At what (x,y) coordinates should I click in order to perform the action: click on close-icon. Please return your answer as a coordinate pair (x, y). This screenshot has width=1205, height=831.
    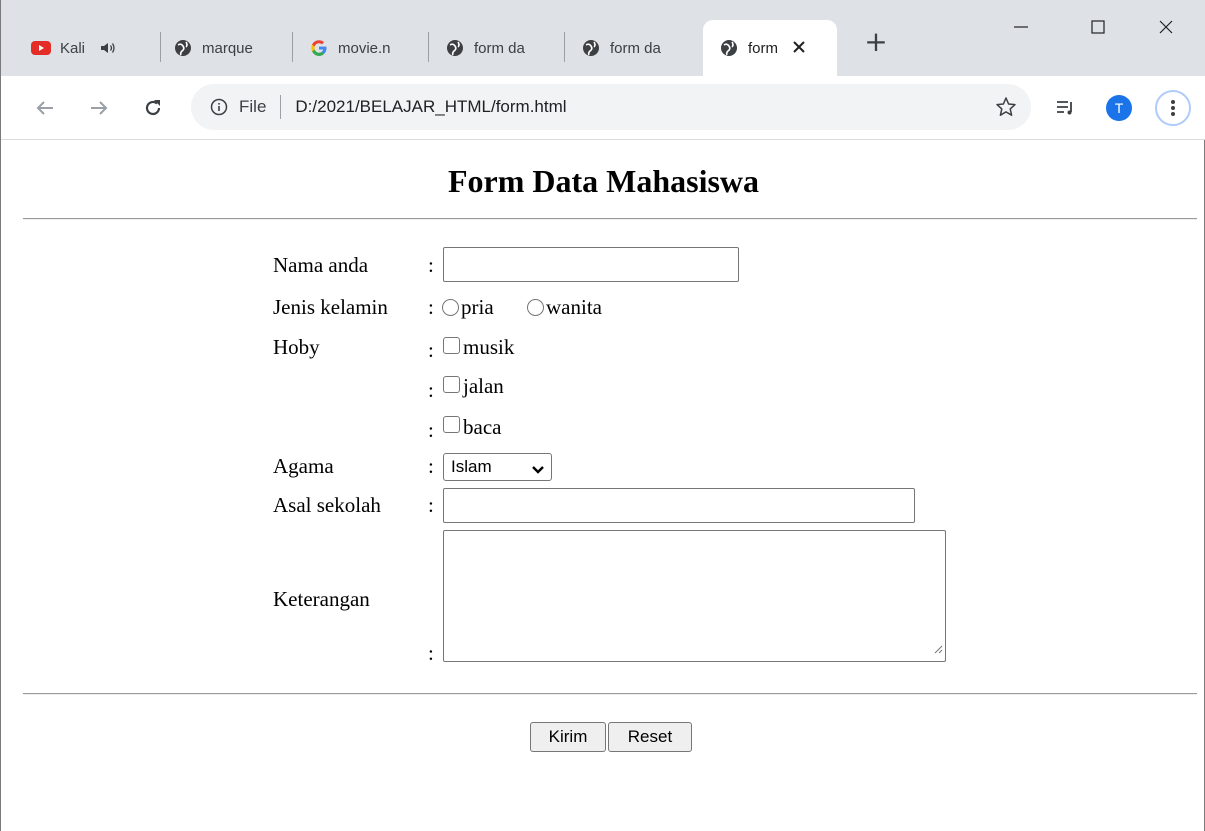
    Looking at the image, I should click on (1166, 27).